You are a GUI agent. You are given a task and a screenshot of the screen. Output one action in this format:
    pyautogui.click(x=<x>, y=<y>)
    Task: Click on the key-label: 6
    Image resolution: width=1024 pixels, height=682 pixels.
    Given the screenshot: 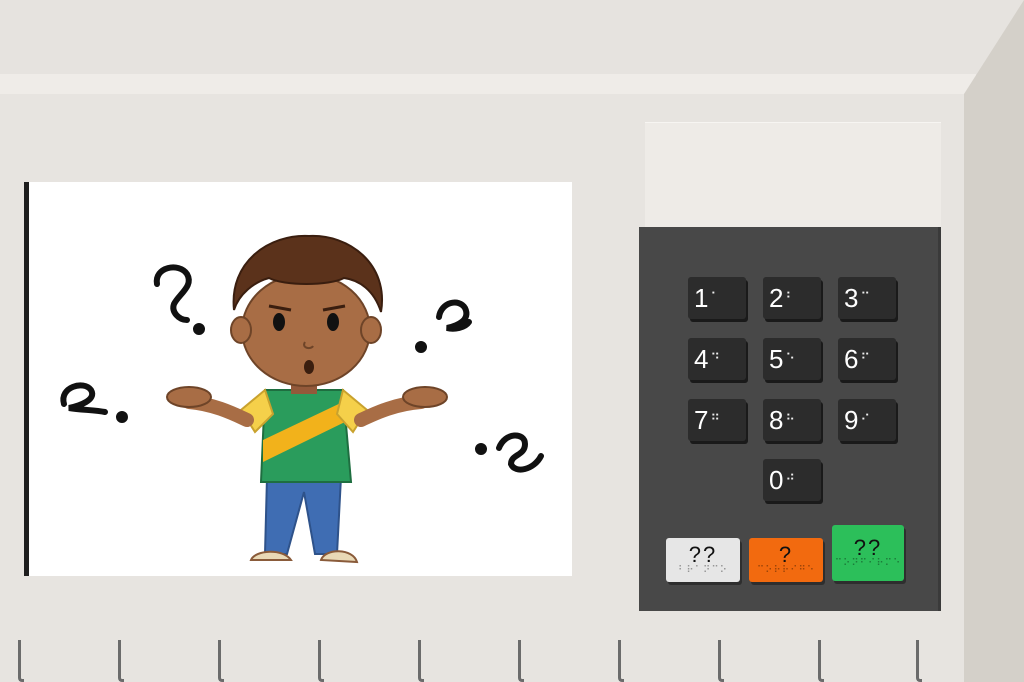 What is the action you would take?
    pyautogui.click(x=851, y=359)
    